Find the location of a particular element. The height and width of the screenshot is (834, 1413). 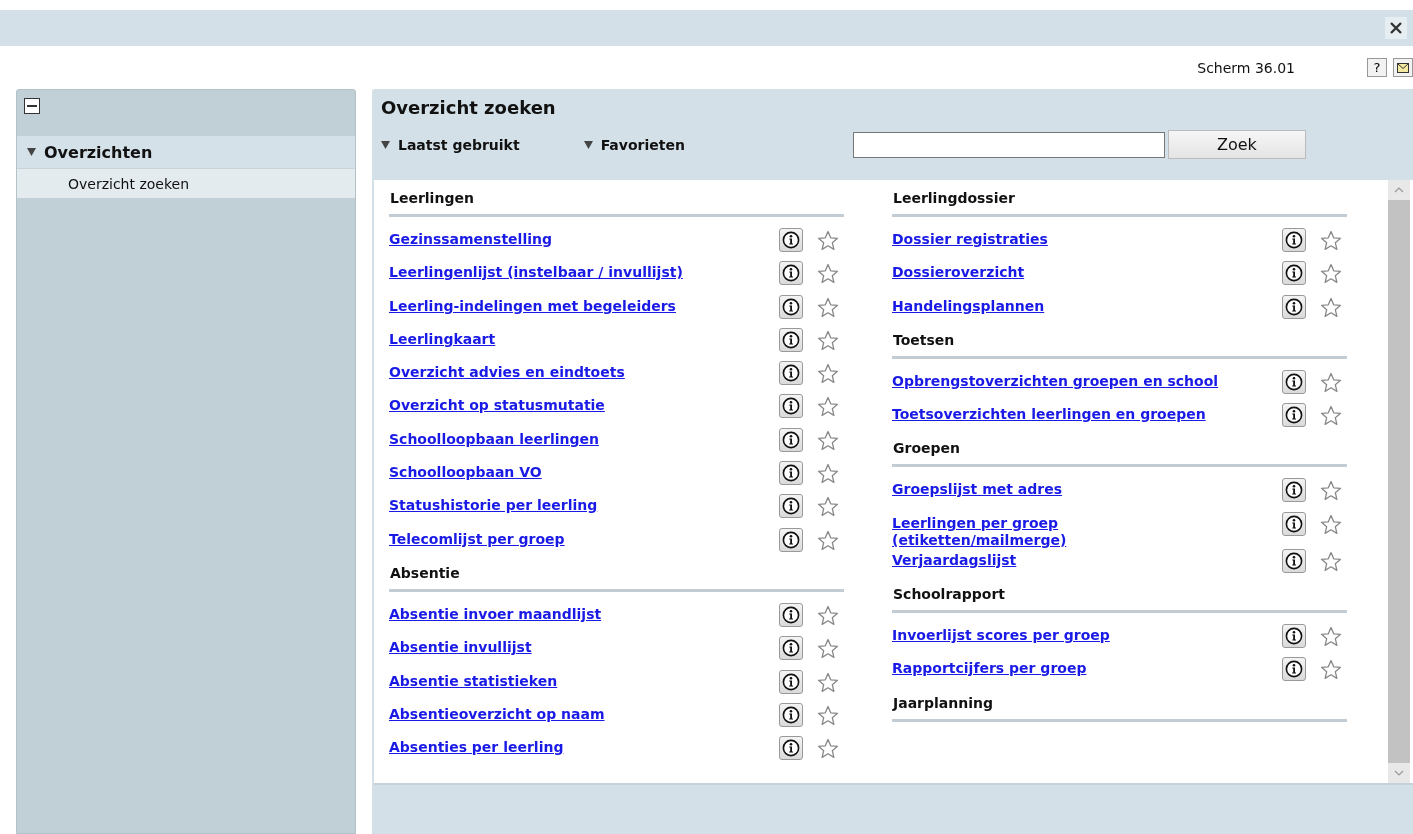

report-link: Leerlingen per groep (etiketten/mailmerge) is located at coordinates (1059, 530).